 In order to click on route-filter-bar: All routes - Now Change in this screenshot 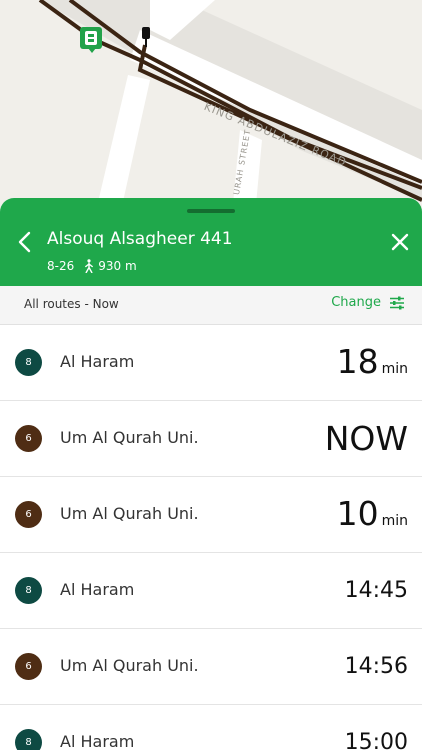, I will do `click(211, 305)`.